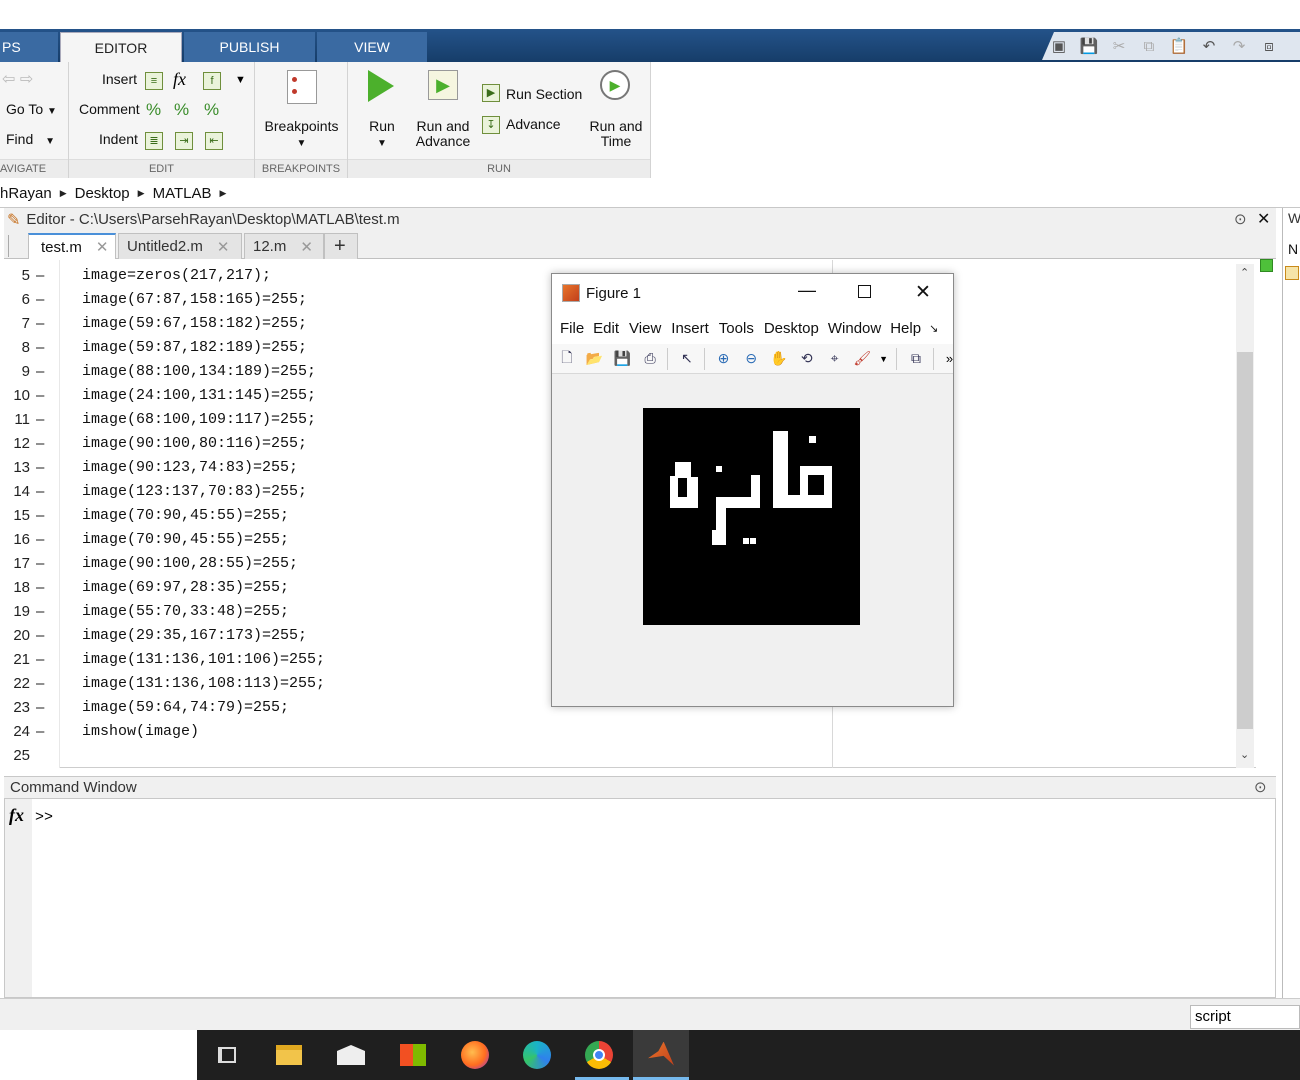  Describe the element at coordinates (31, 110) in the screenshot. I see `go-to-button: Go To ▼` at that location.